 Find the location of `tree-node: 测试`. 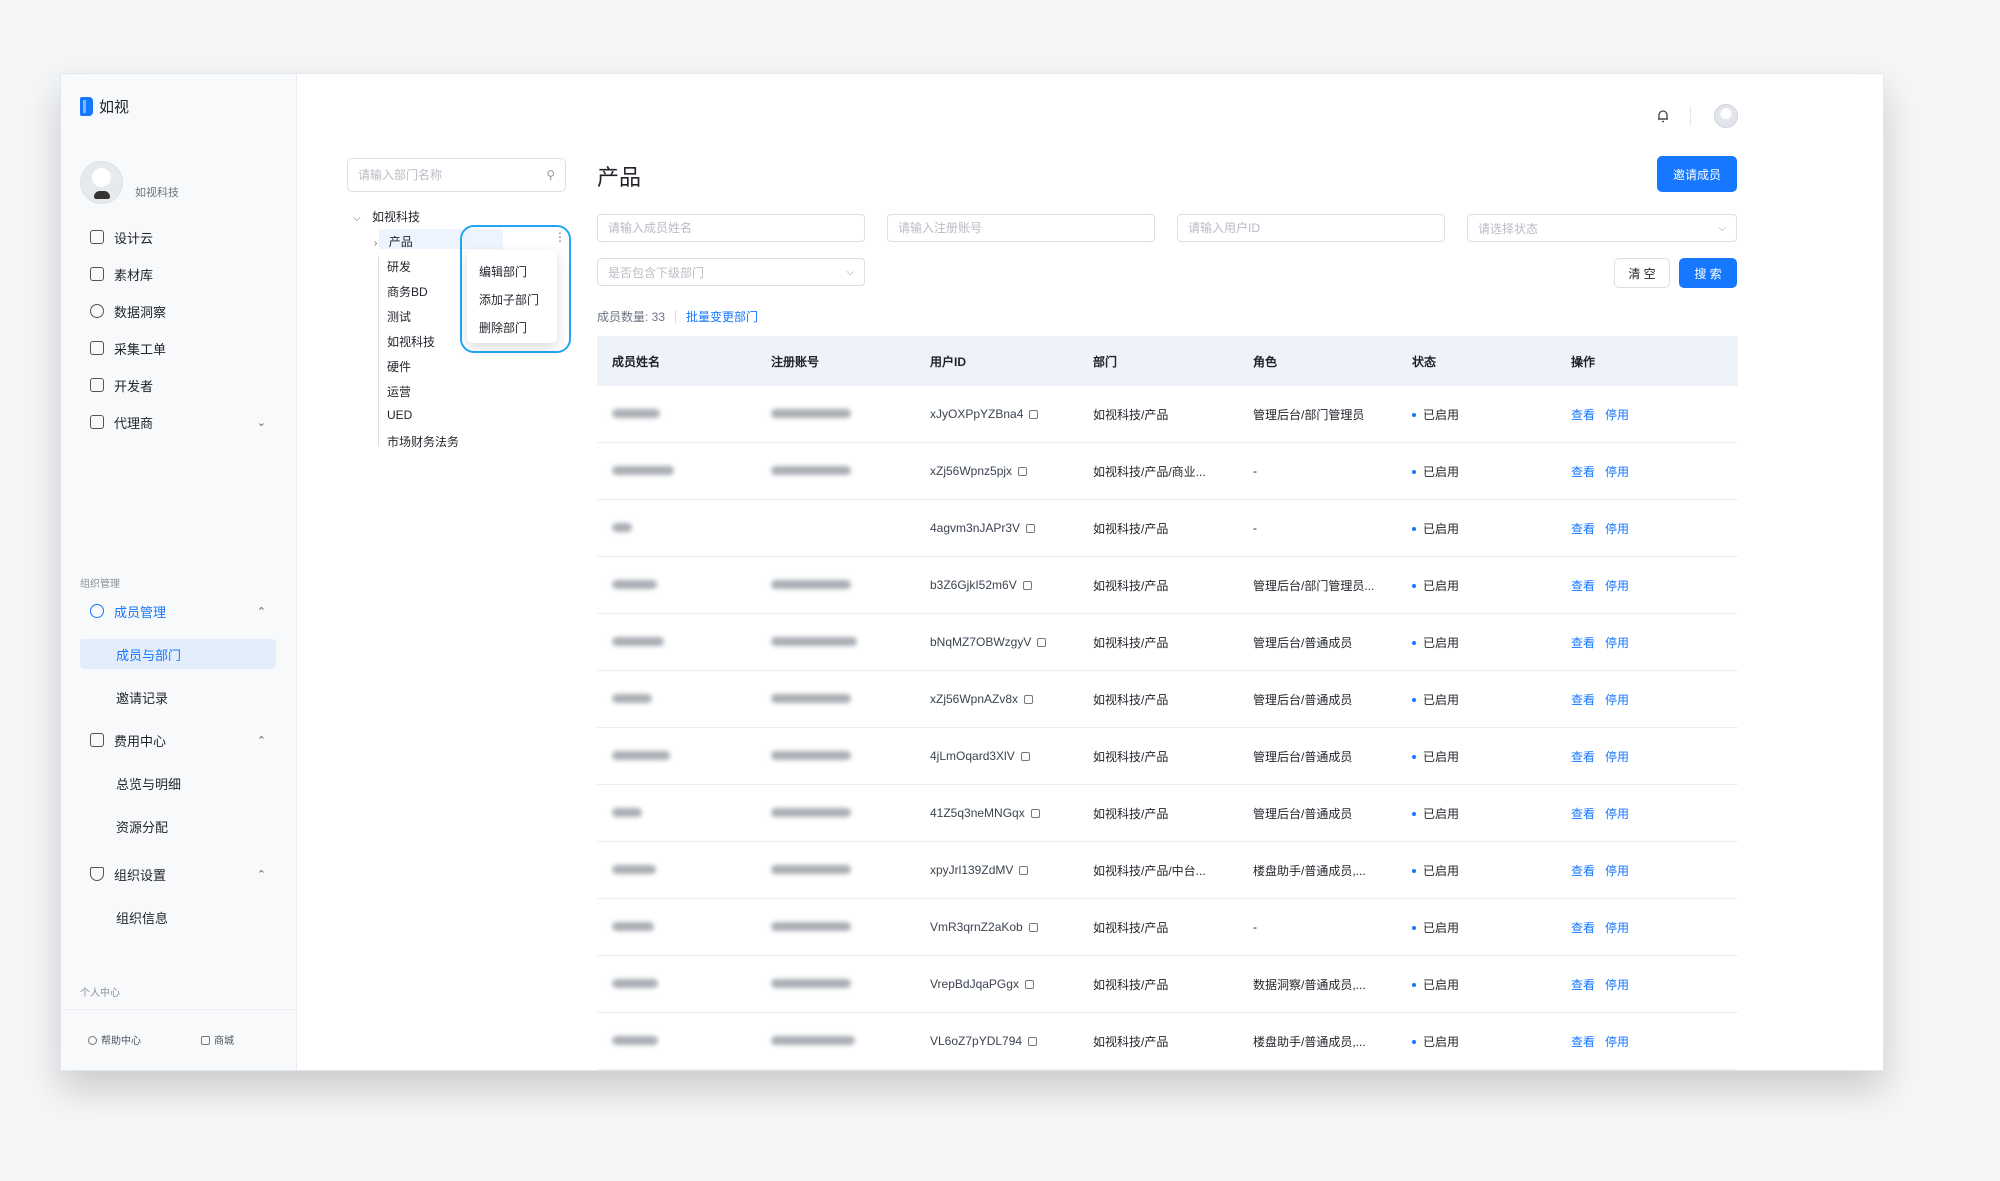

tree-node: 测试 is located at coordinates (399, 316).